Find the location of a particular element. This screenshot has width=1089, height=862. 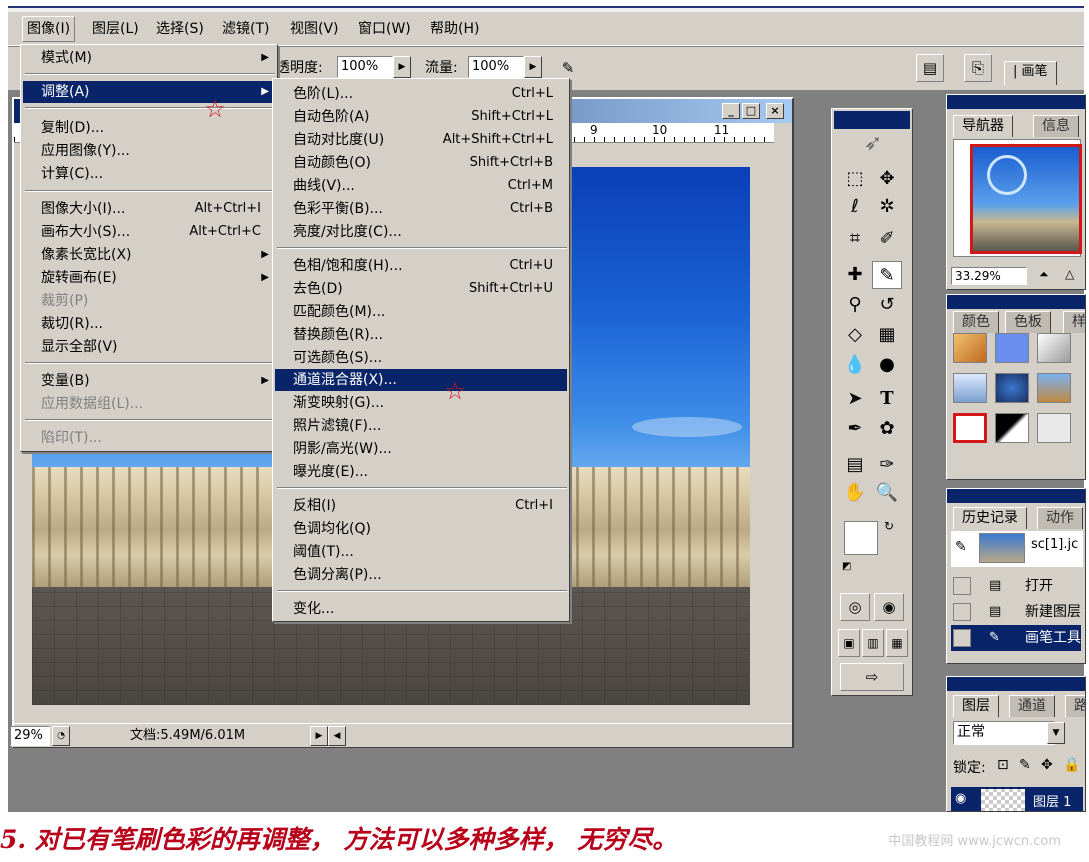

menu-item-hue-saturation: 色相/饱和度(H)... Ctrl+U is located at coordinates (421, 266).